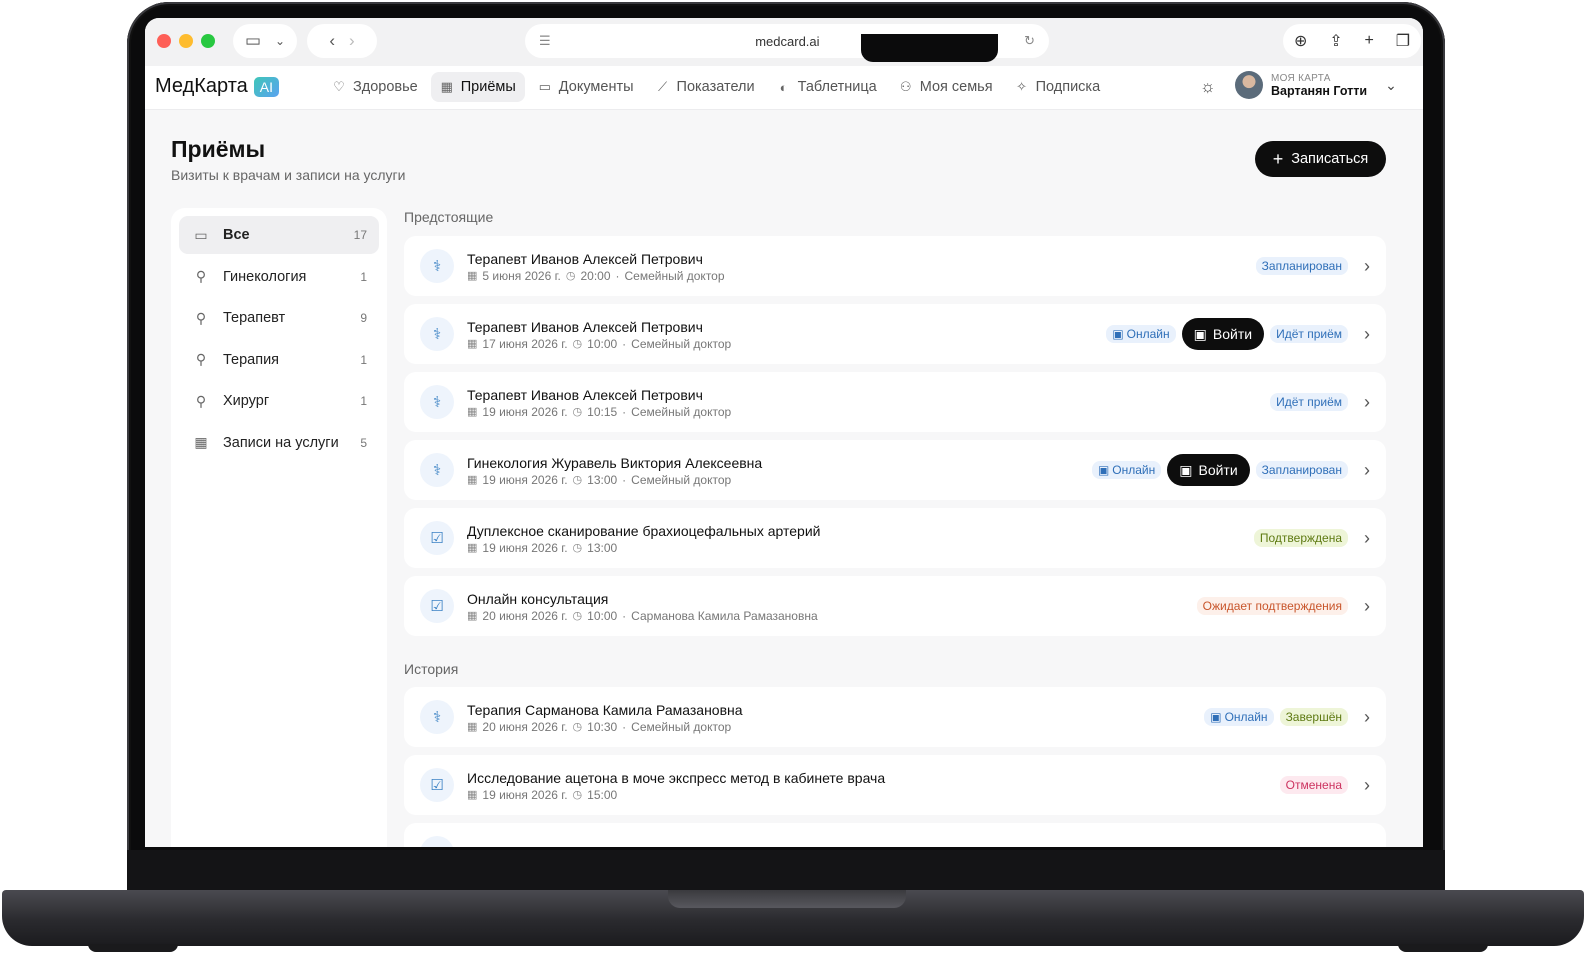 The image size is (1586, 964). Describe the element at coordinates (1320, 159) in the screenshot. I see `book-appointment-button: + Записаться` at that location.